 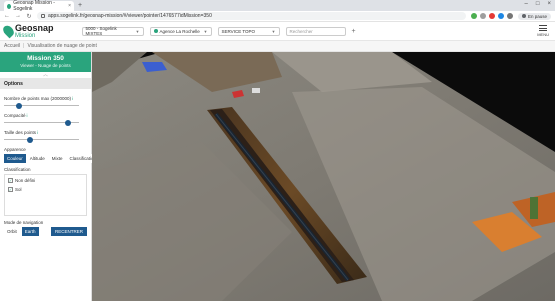 I want to click on breadcrumb-current: Visualisation de nuage de point, so click(x=62, y=46).